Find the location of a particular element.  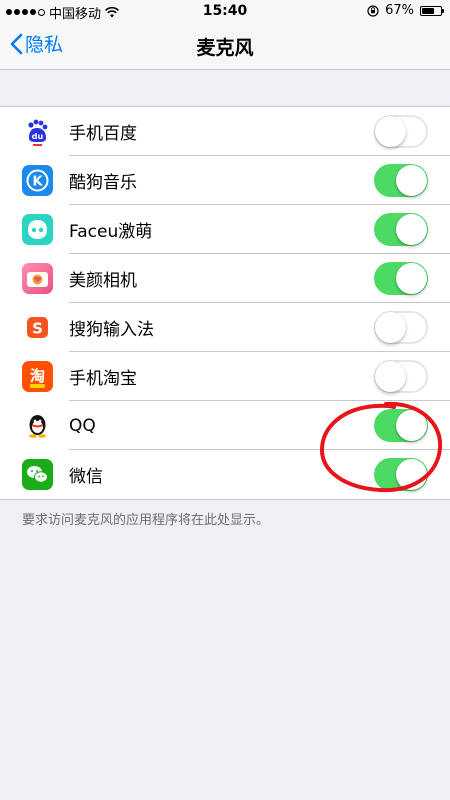

app-name-label: 手机百度 is located at coordinates (103, 134).